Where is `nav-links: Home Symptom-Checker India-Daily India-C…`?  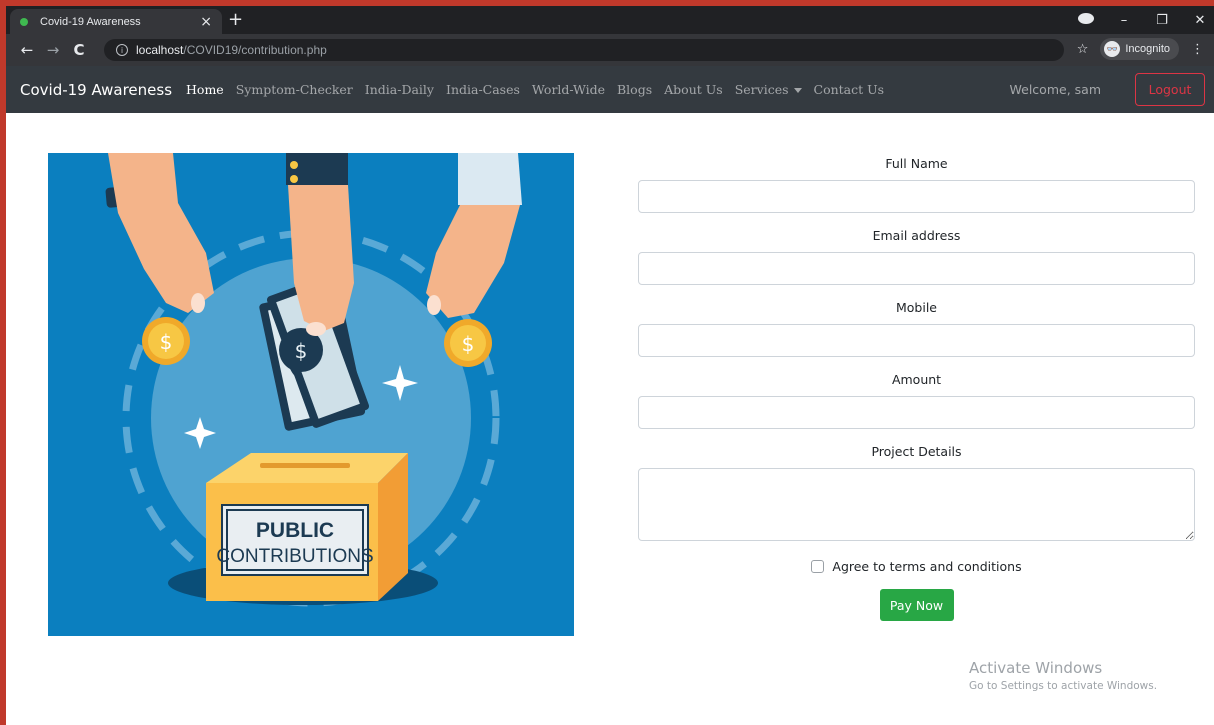
nav-links: Home Symptom-Checker India-Daily India-C… is located at coordinates (541, 89).